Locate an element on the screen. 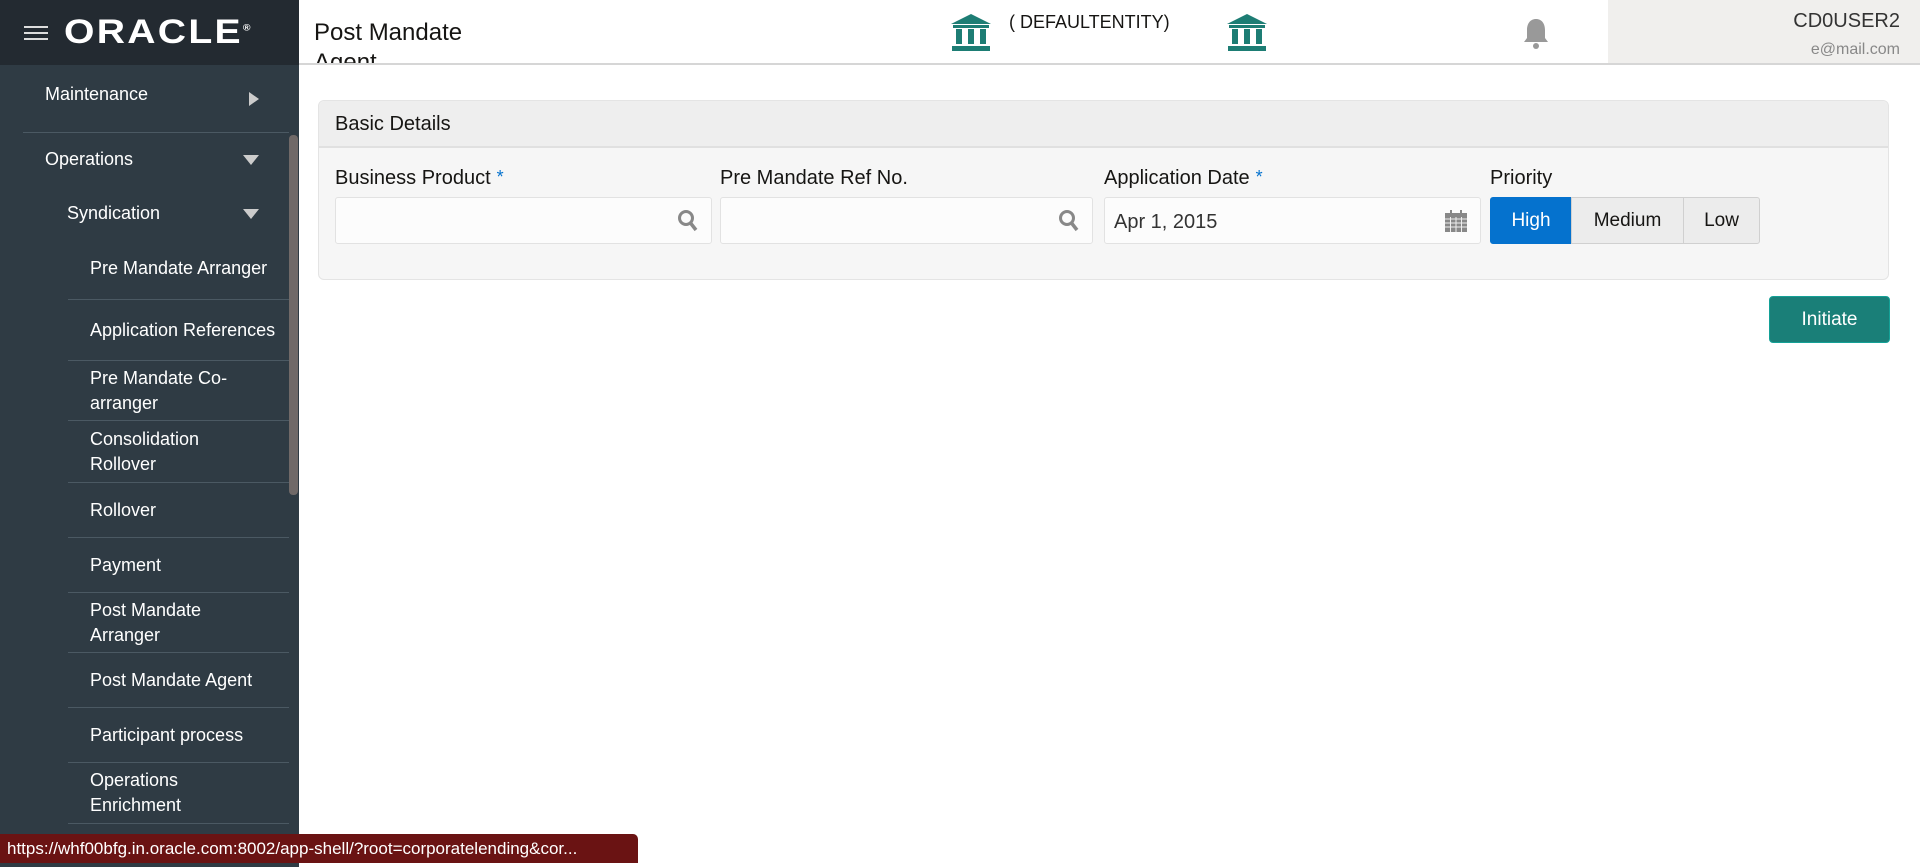 Image resolution: width=1920 pixels, height=867 pixels. sidebar-item-post-mandate-arranger: Post Mandate Arranger is located at coordinates (178, 623).